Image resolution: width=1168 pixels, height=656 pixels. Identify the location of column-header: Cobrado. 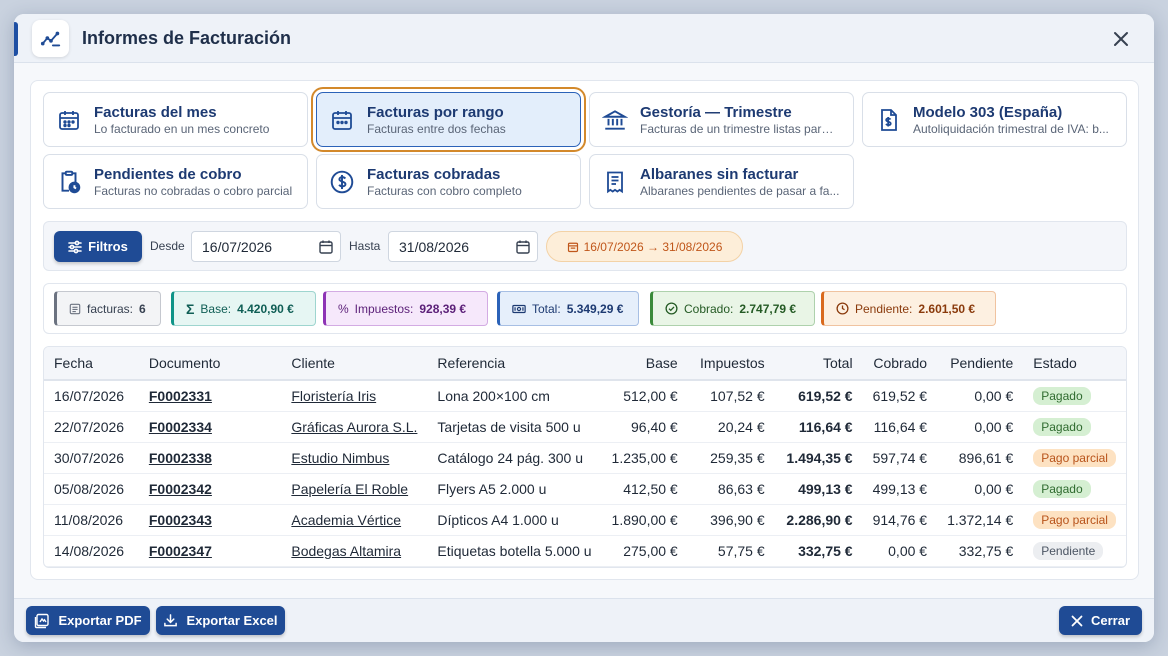
(900, 363).